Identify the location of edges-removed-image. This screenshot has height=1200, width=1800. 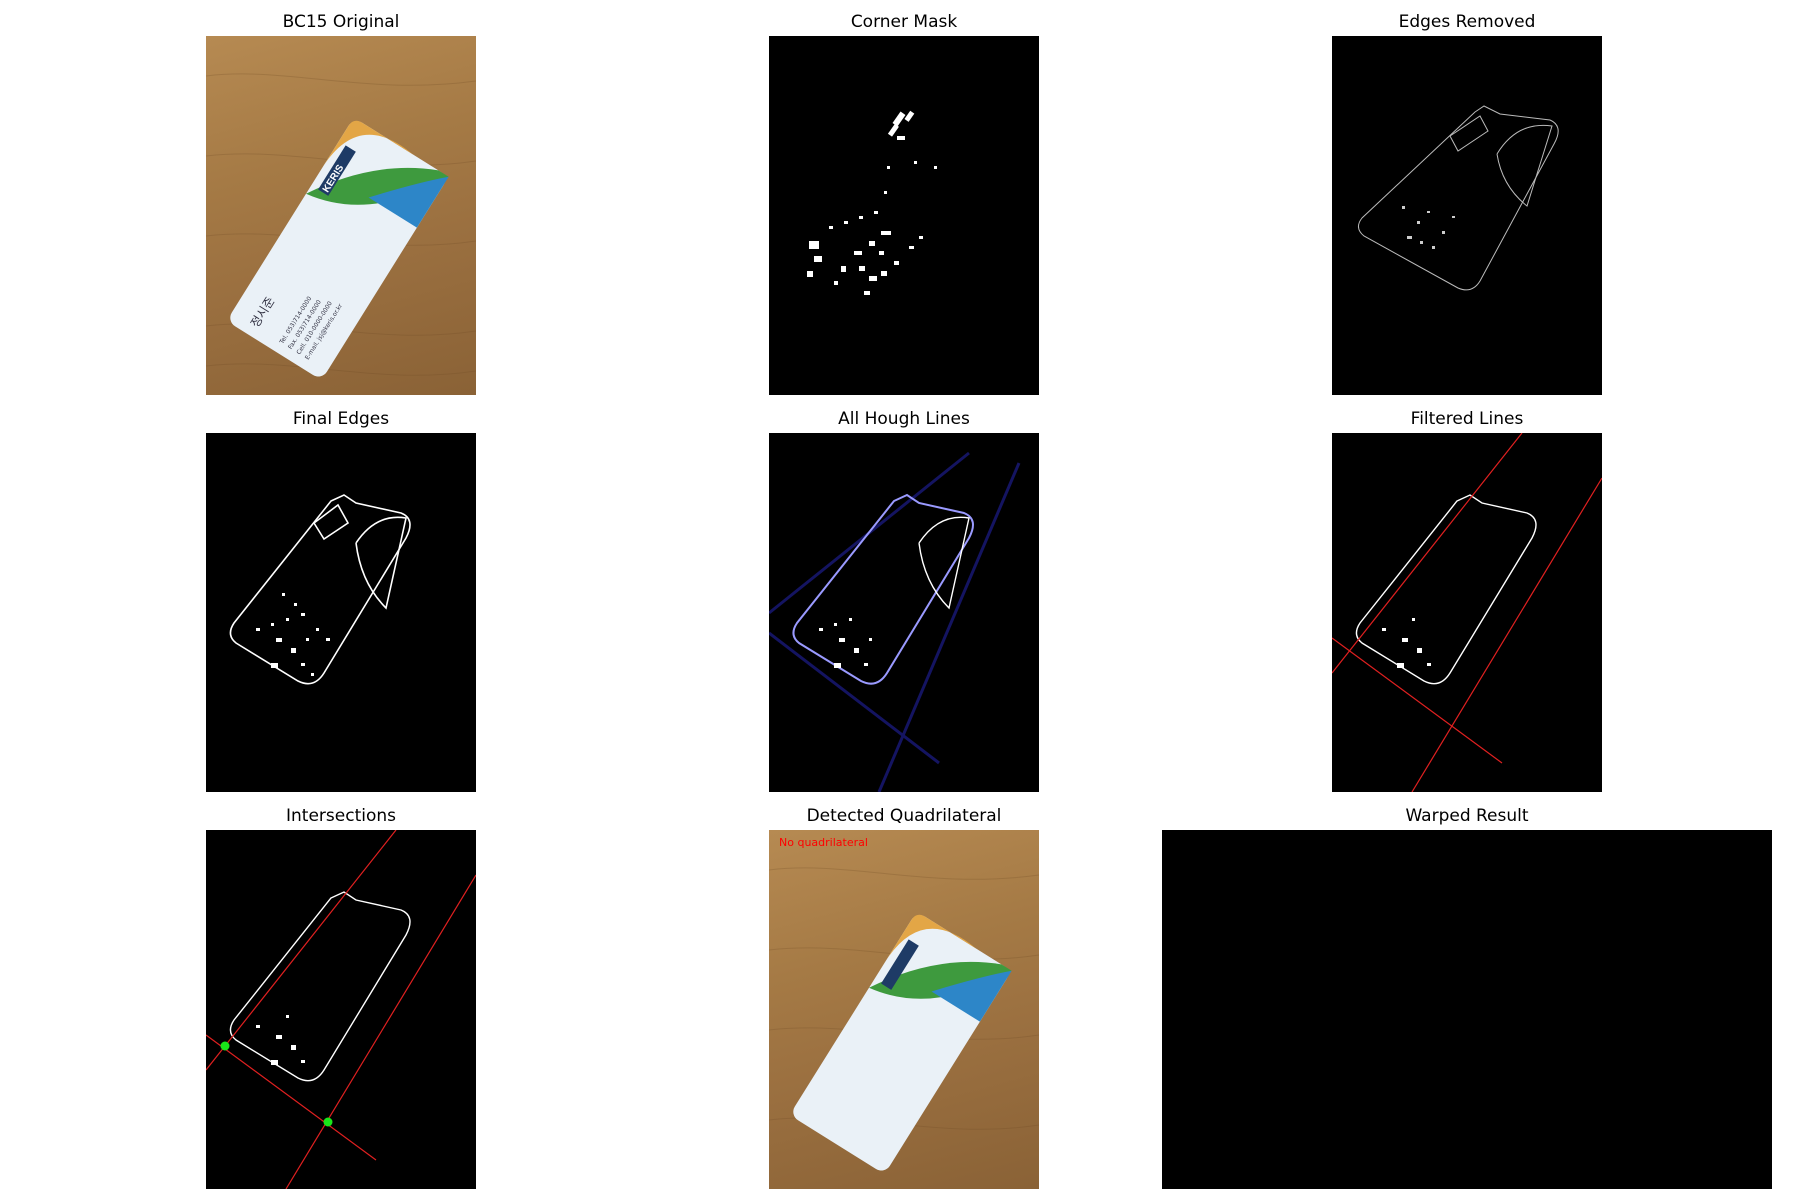
(1467, 215).